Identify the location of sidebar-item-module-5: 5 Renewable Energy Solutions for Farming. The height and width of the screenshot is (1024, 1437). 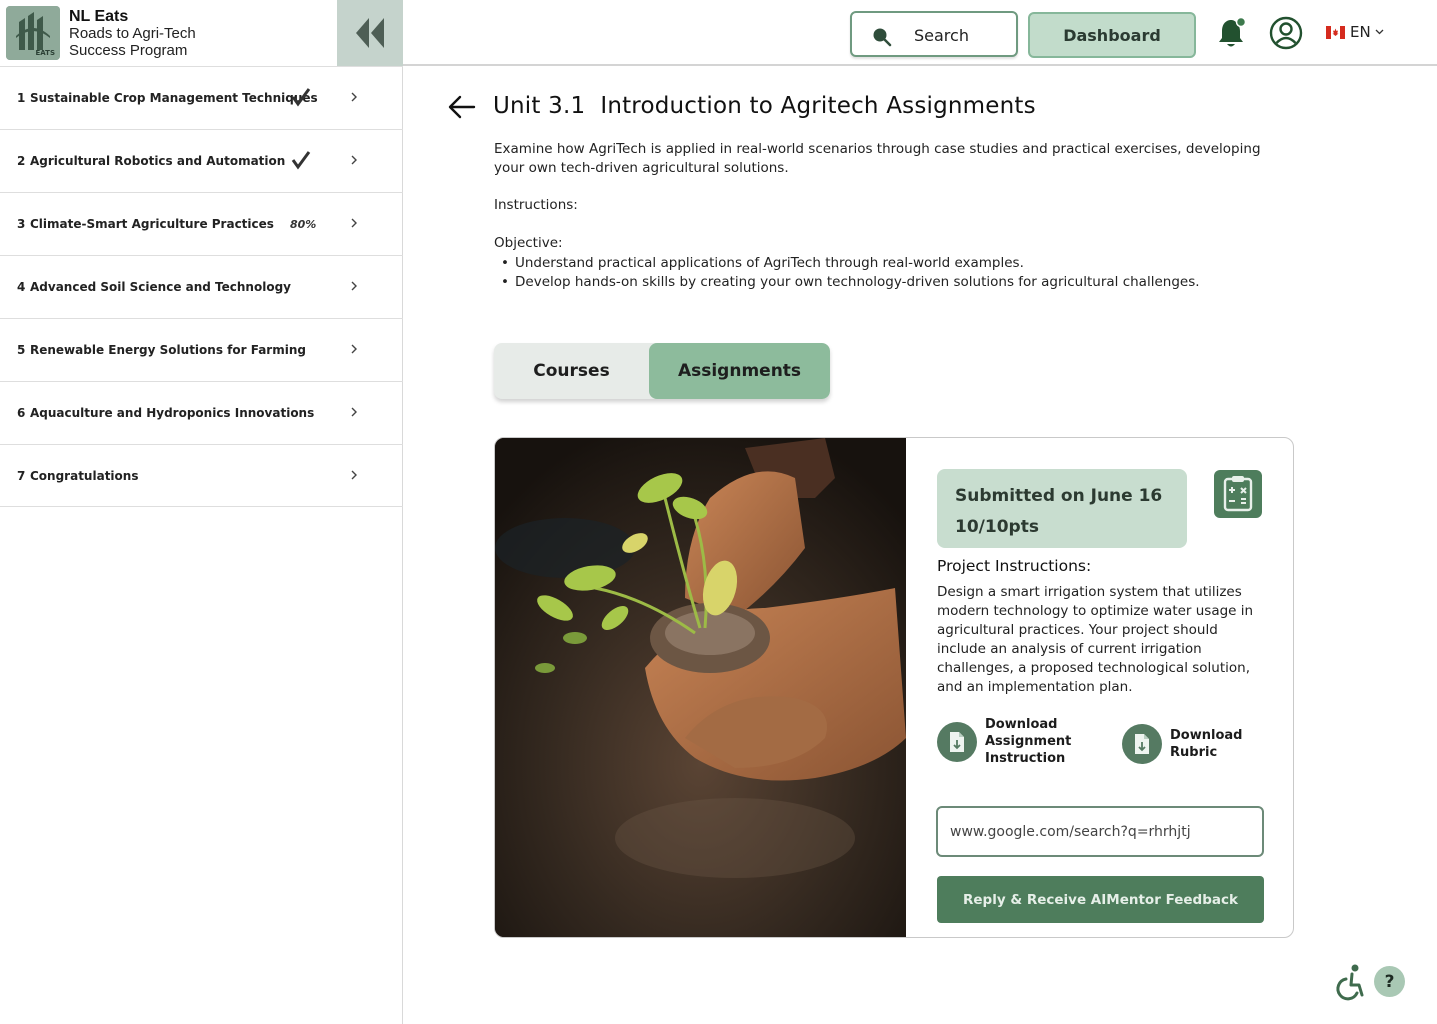
(201, 349).